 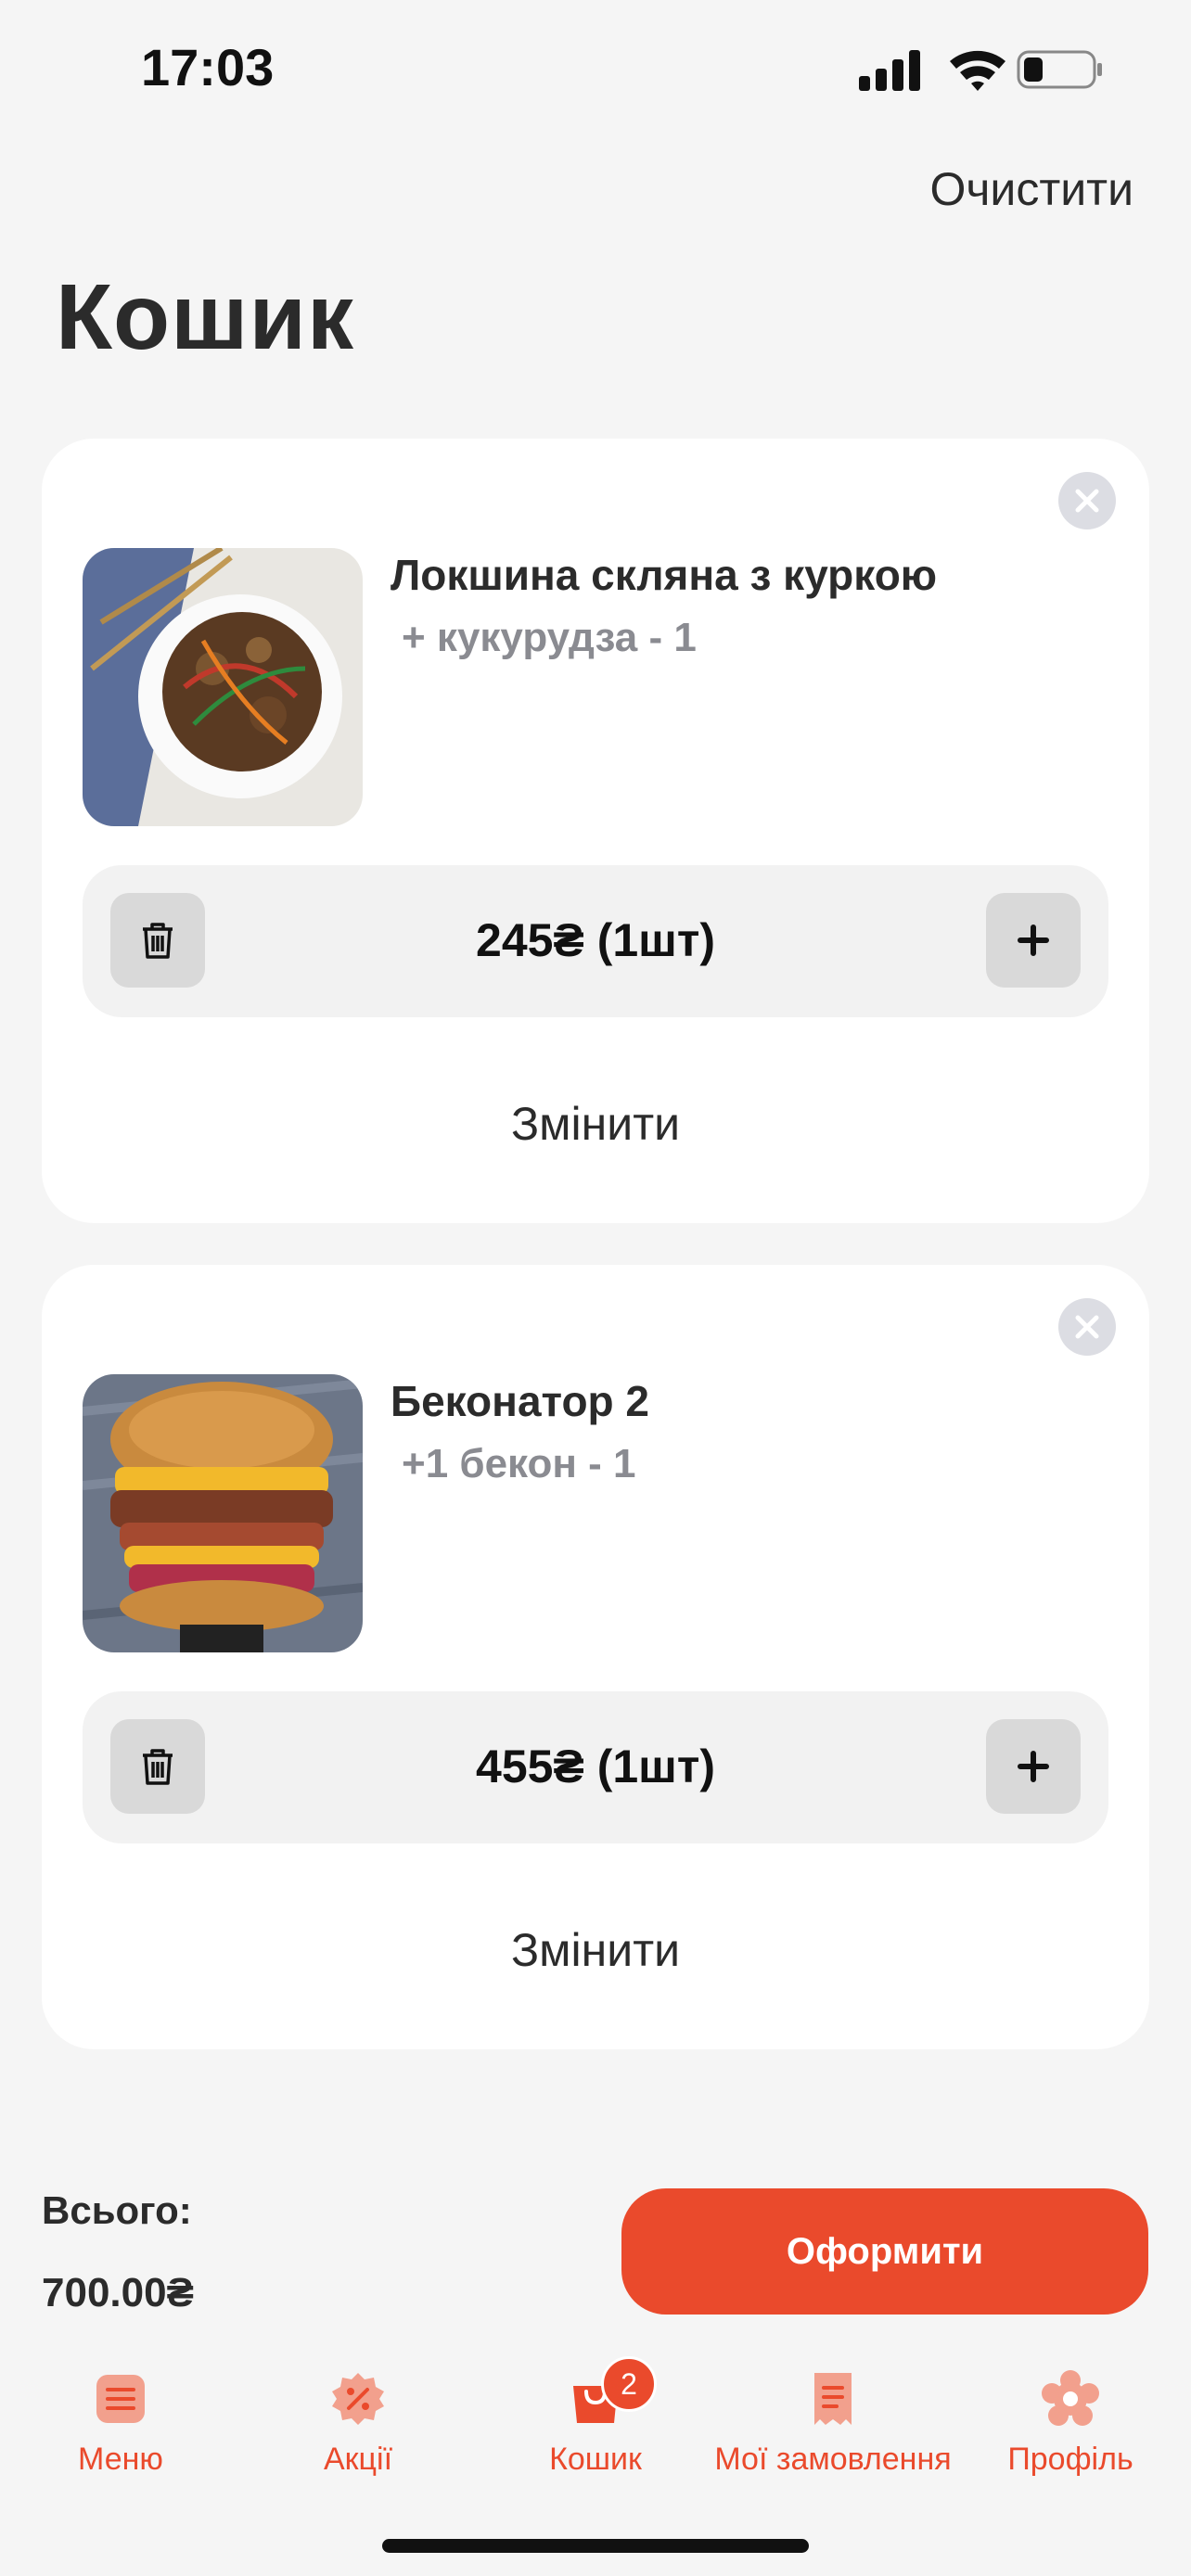 What do you see at coordinates (1031, 189) in the screenshot?
I see `clear-cart-button: Очистити` at bounding box center [1031, 189].